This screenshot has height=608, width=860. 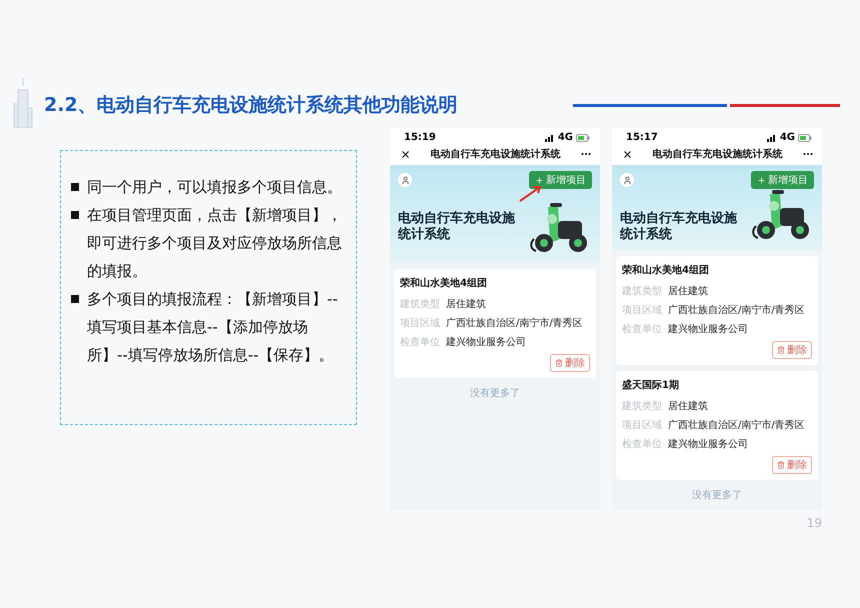 What do you see at coordinates (214, 187) in the screenshot?
I see `bullet-text: 同一个用户，可以填报多个项目信息。` at bounding box center [214, 187].